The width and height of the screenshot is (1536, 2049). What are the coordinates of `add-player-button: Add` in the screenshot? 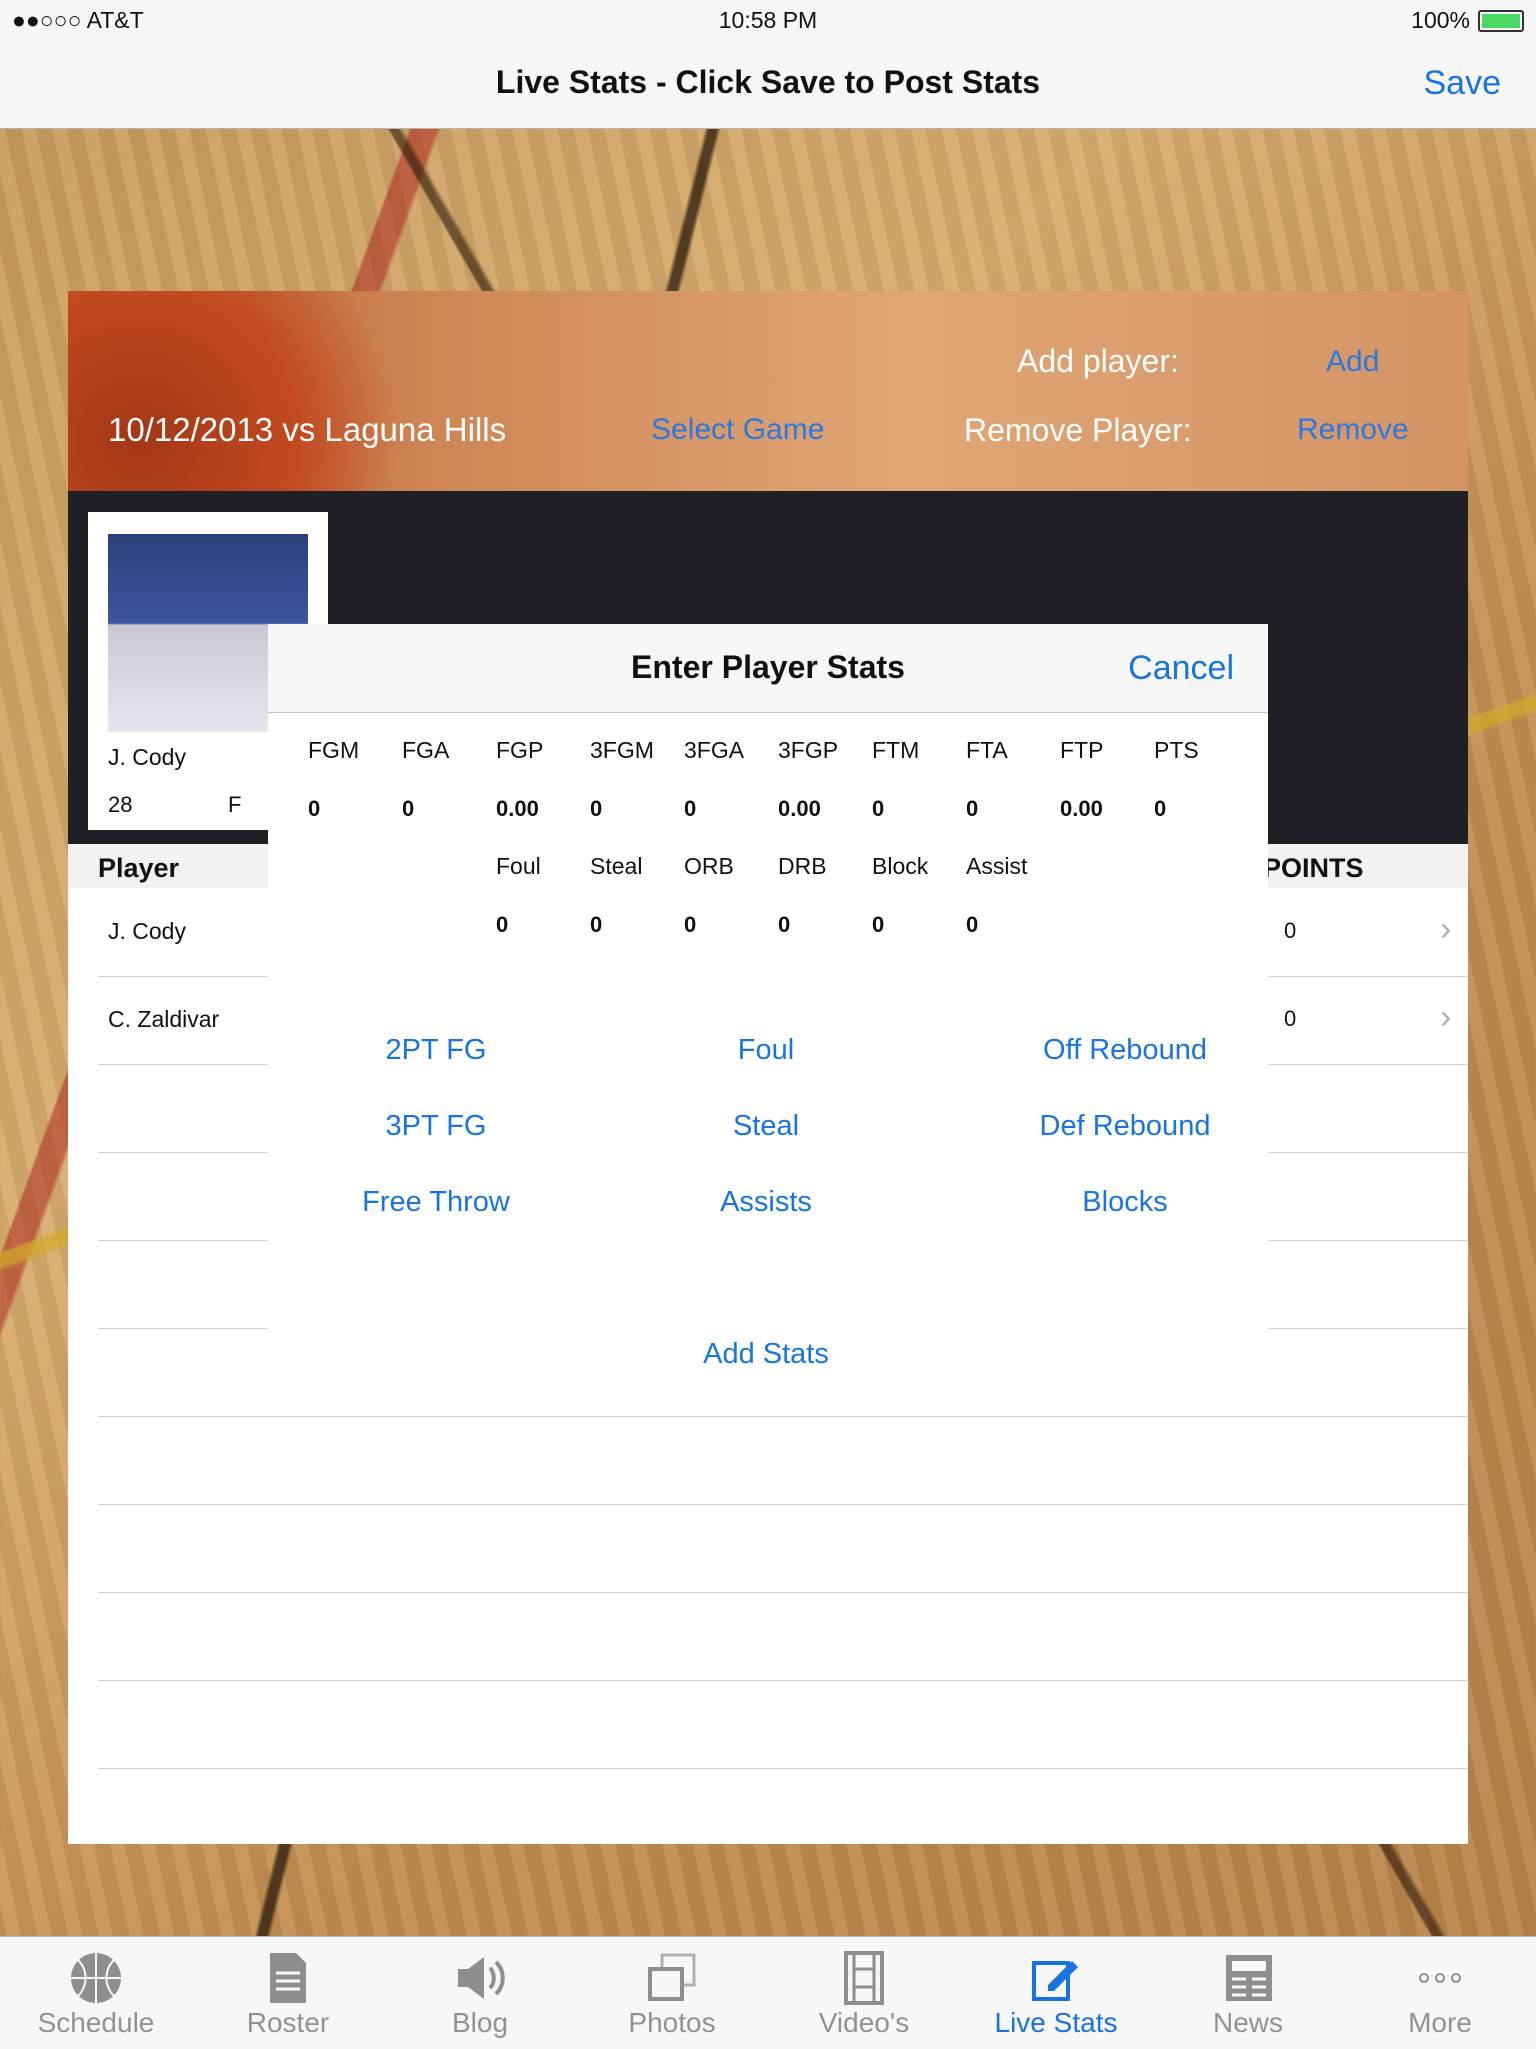 It's located at (1352, 362).